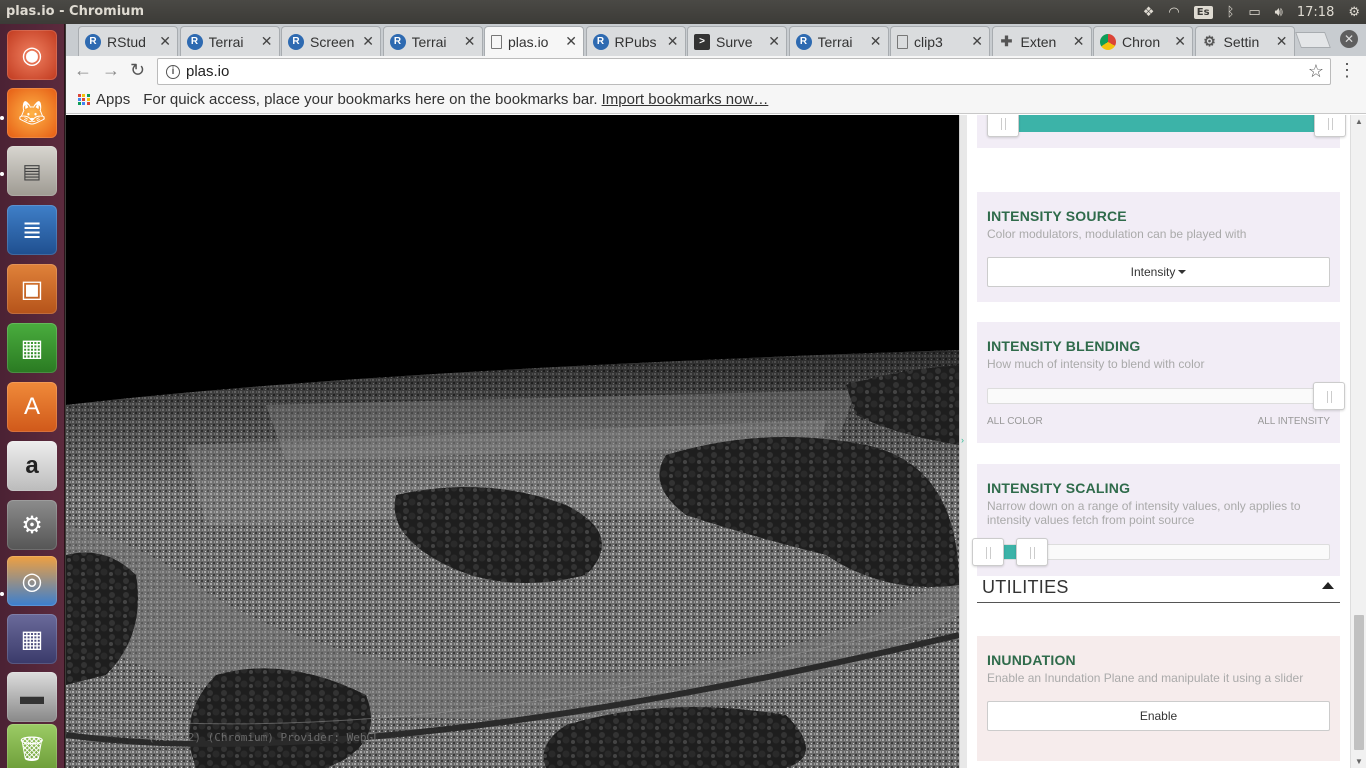 The height and width of the screenshot is (768, 1366). I want to click on ubuntu-dash-icon: ◉, so click(32, 55).